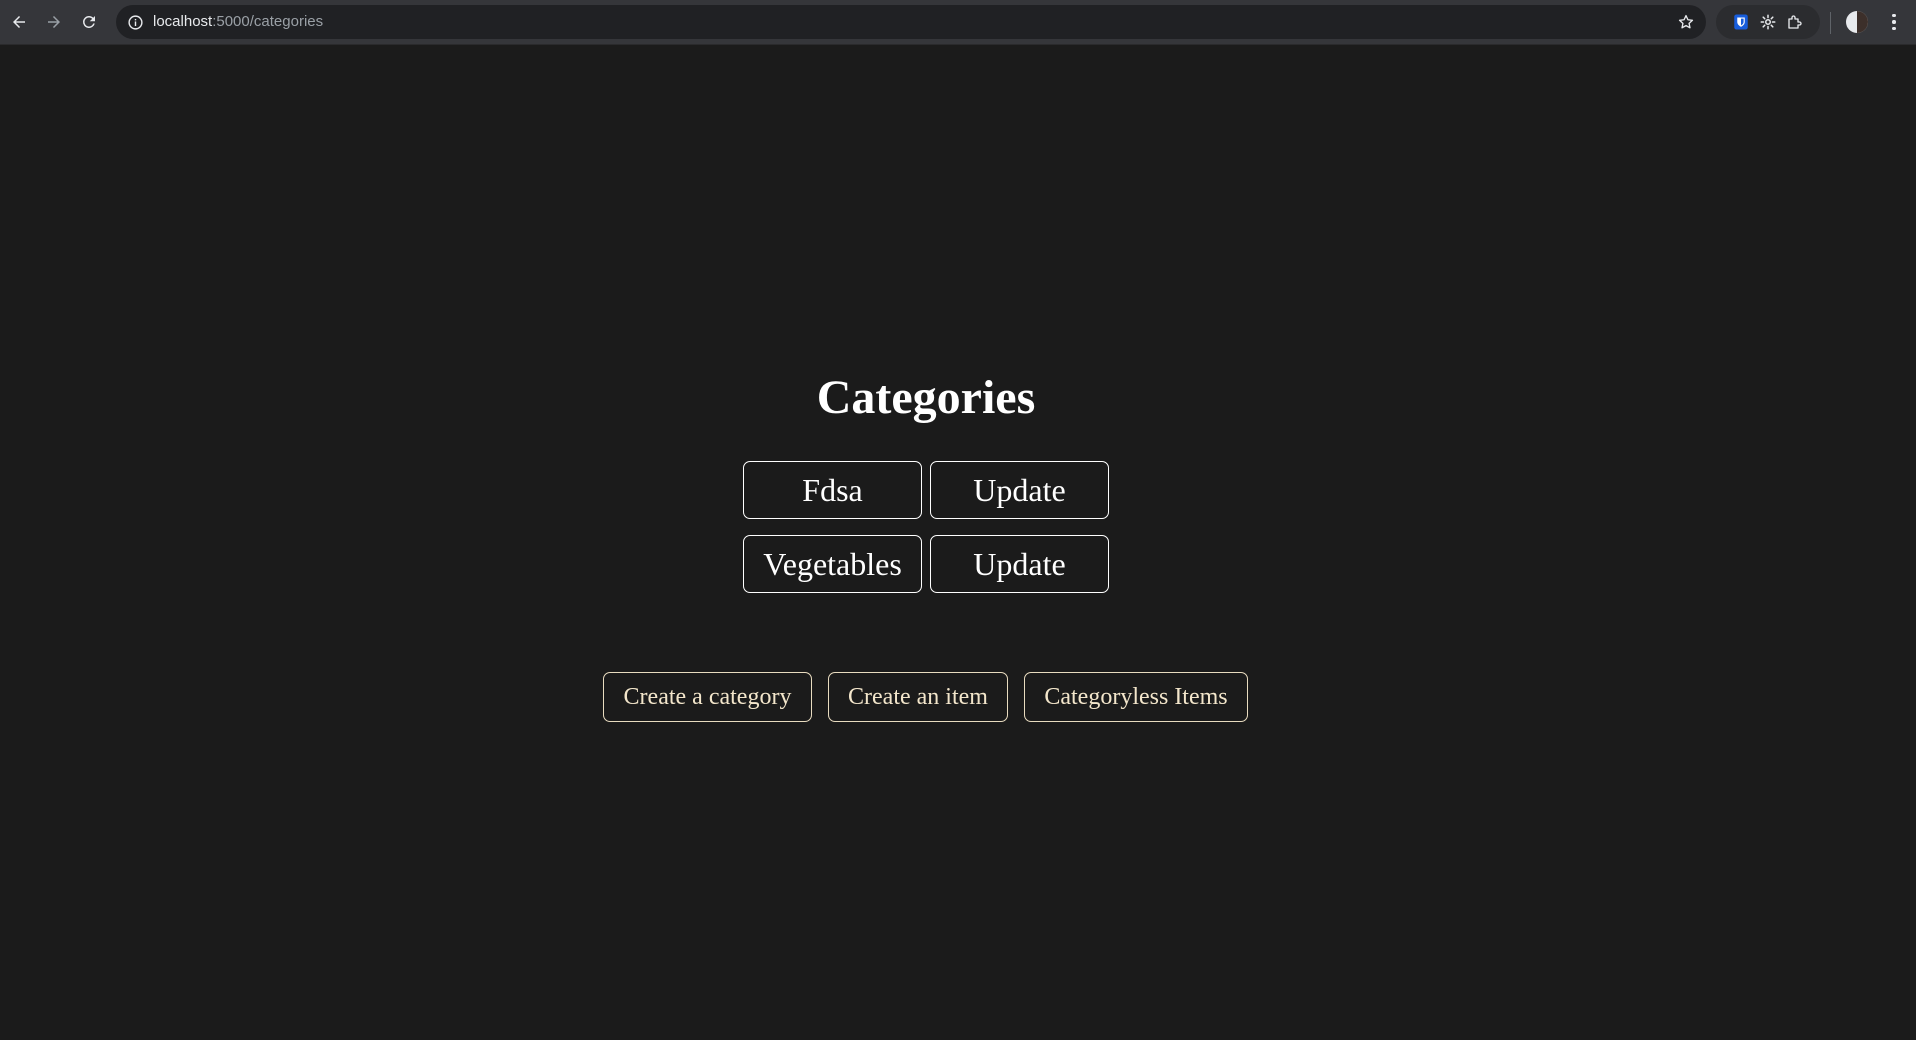  I want to click on url-text: localhost:5000/categories, so click(238, 22).